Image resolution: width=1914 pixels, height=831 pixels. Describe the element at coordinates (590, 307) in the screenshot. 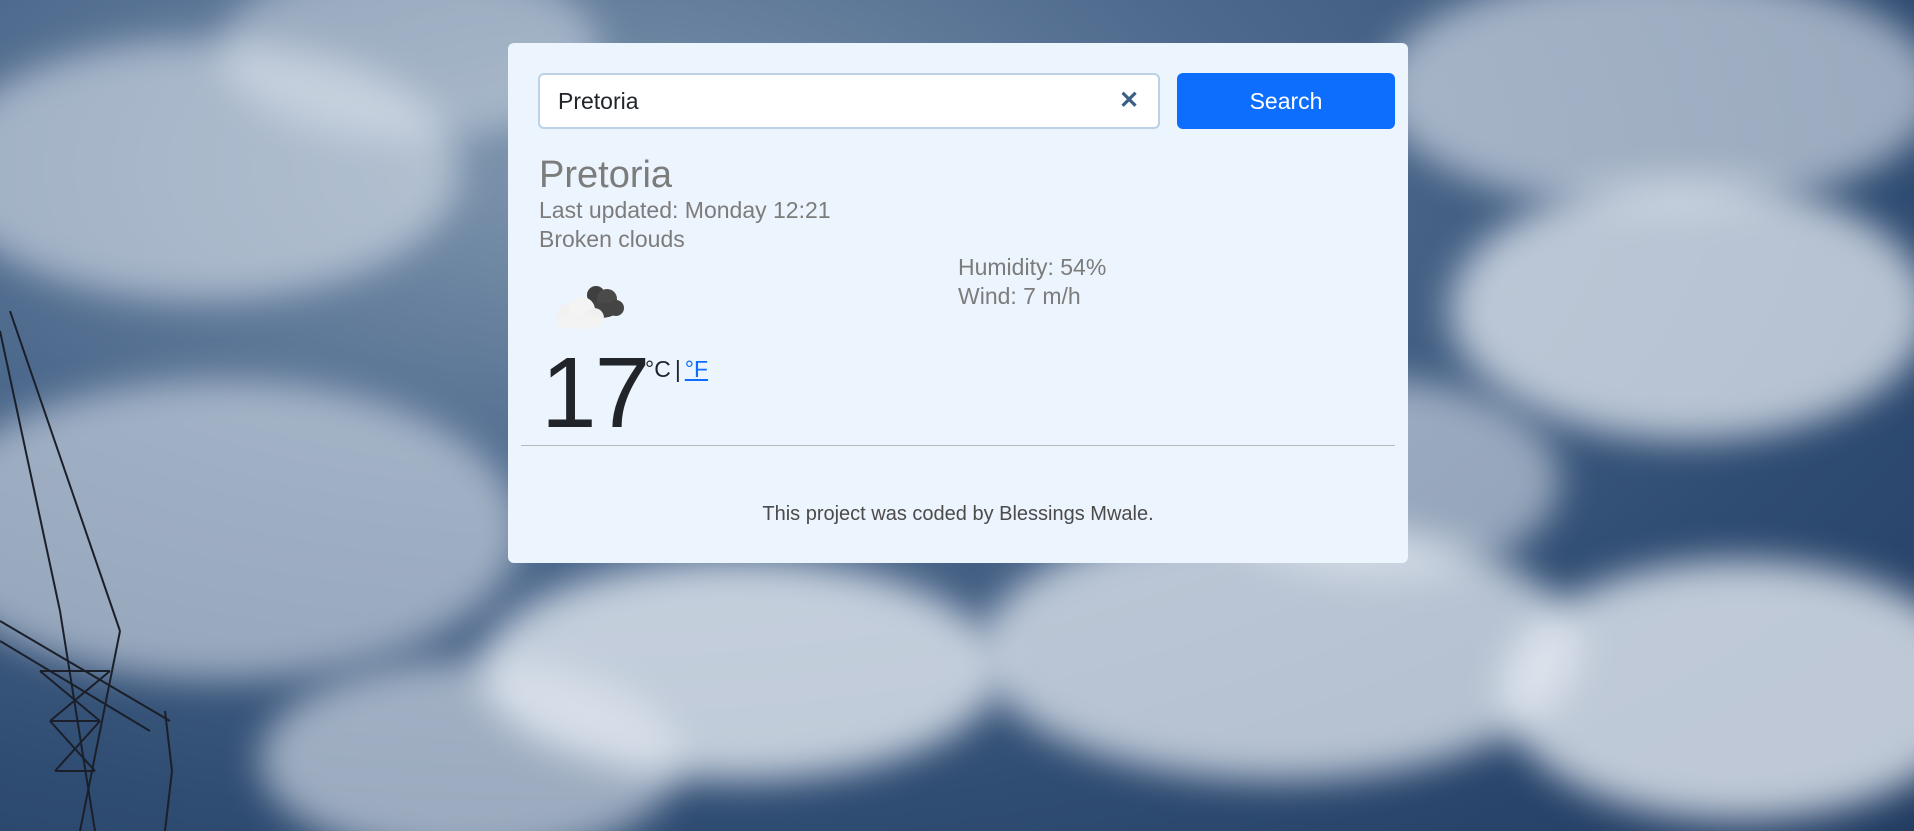

I see `broken-clouds-icon` at that location.